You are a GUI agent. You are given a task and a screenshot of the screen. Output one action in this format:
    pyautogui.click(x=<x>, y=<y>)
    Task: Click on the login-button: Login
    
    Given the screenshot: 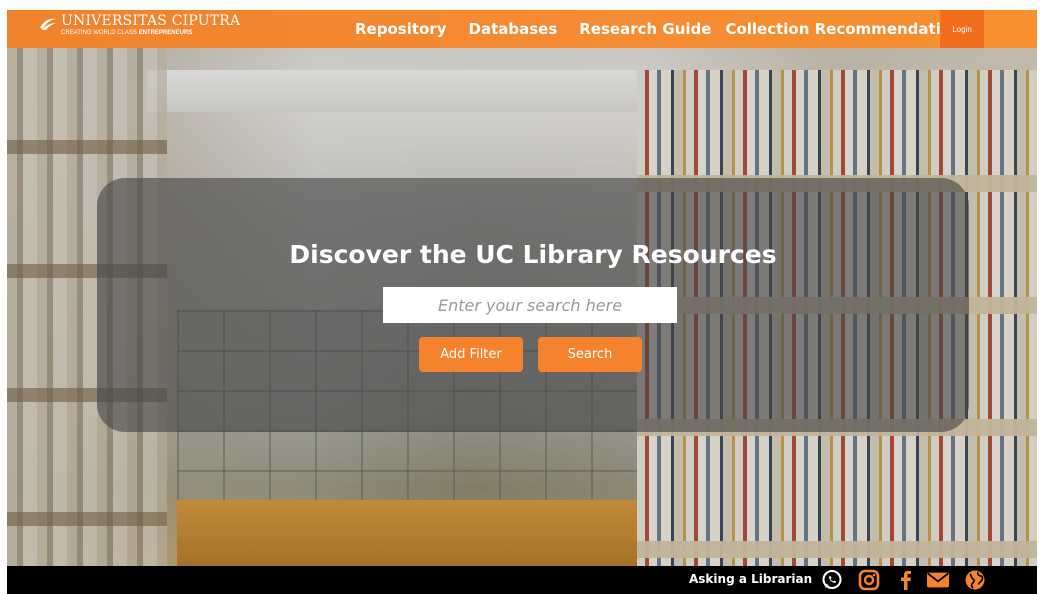 What is the action you would take?
    pyautogui.click(x=962, y=29)
    